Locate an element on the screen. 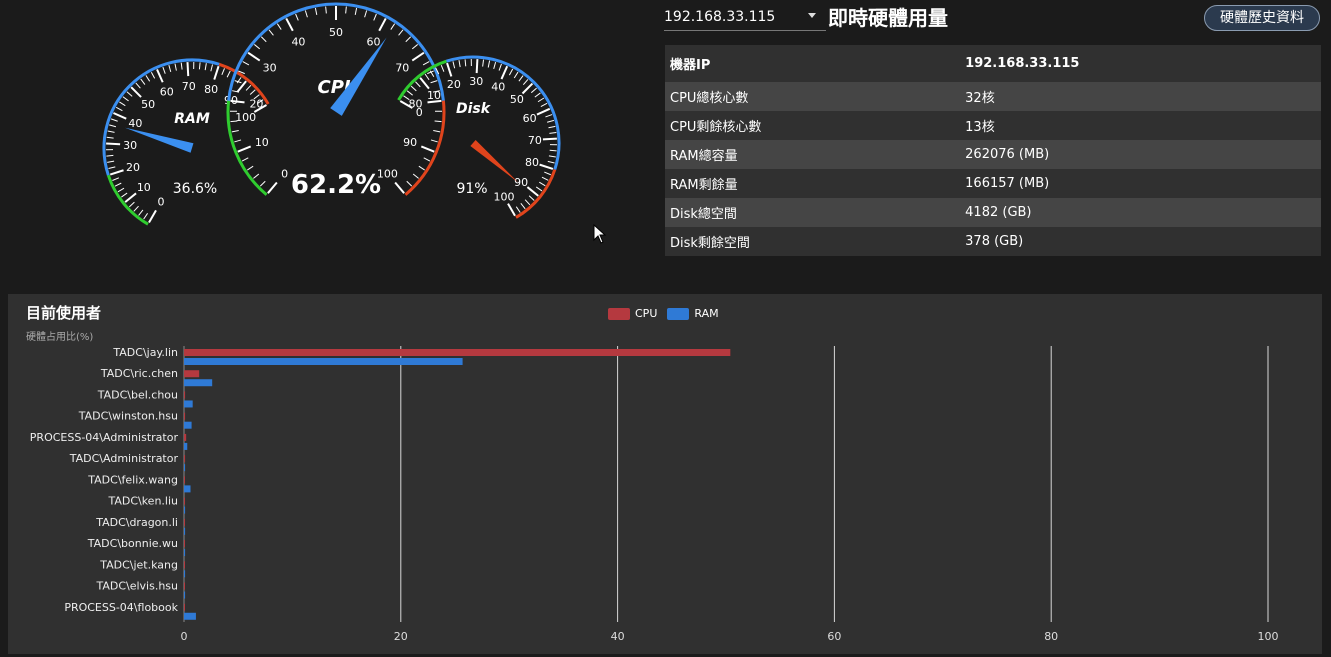 The height and width of the screenshot is (657, 1331). ram-gauge-tick-label: 60 is located at coordinates (167, 91).